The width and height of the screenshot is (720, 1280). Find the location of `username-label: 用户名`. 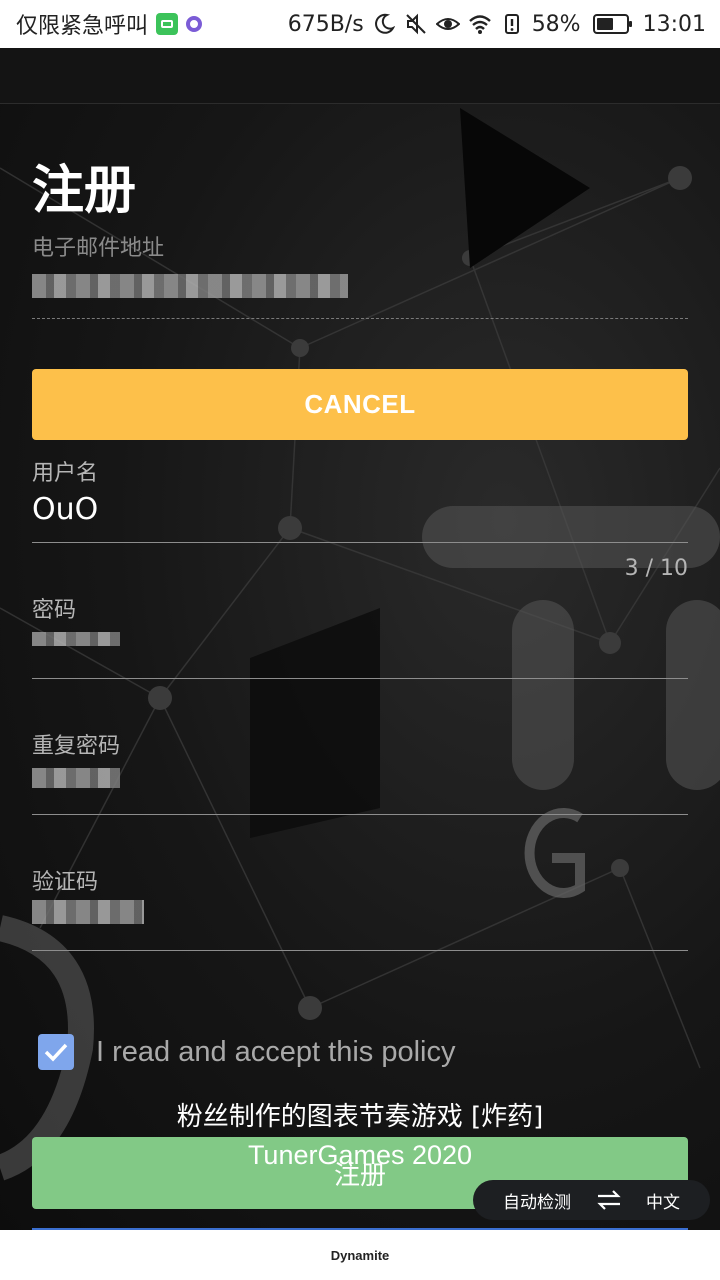

username-label: 用户名 is located at coordinates (65, 473).